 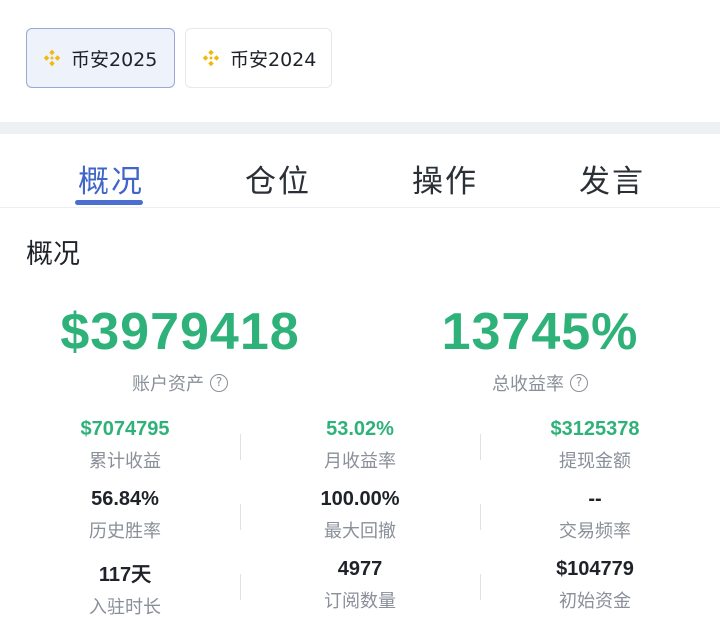 I want to click on chip-binance-2024: 币安2024, so click(x=258, y=58).